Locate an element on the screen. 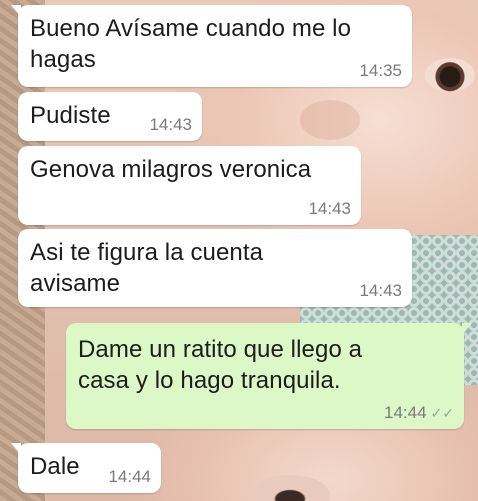 This screenshot has width=478, height=501. incoming-message-bubble: Pudiste 14:43 is located at coordinates (110, 116).